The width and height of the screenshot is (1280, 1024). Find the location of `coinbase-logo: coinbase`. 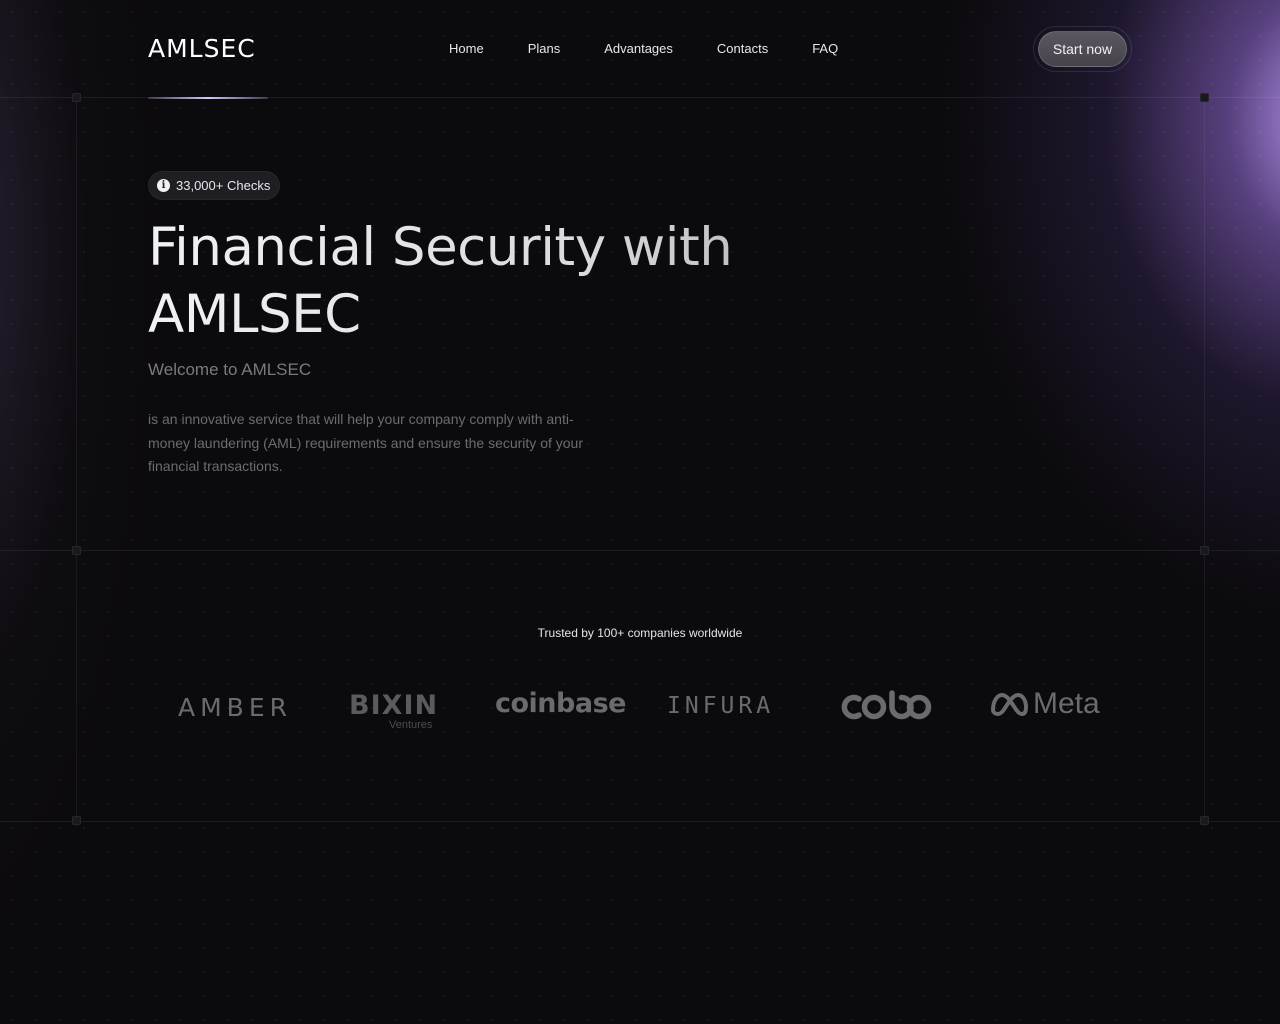

coinbase-logo: coinbase is located at coordinates (560, 703).